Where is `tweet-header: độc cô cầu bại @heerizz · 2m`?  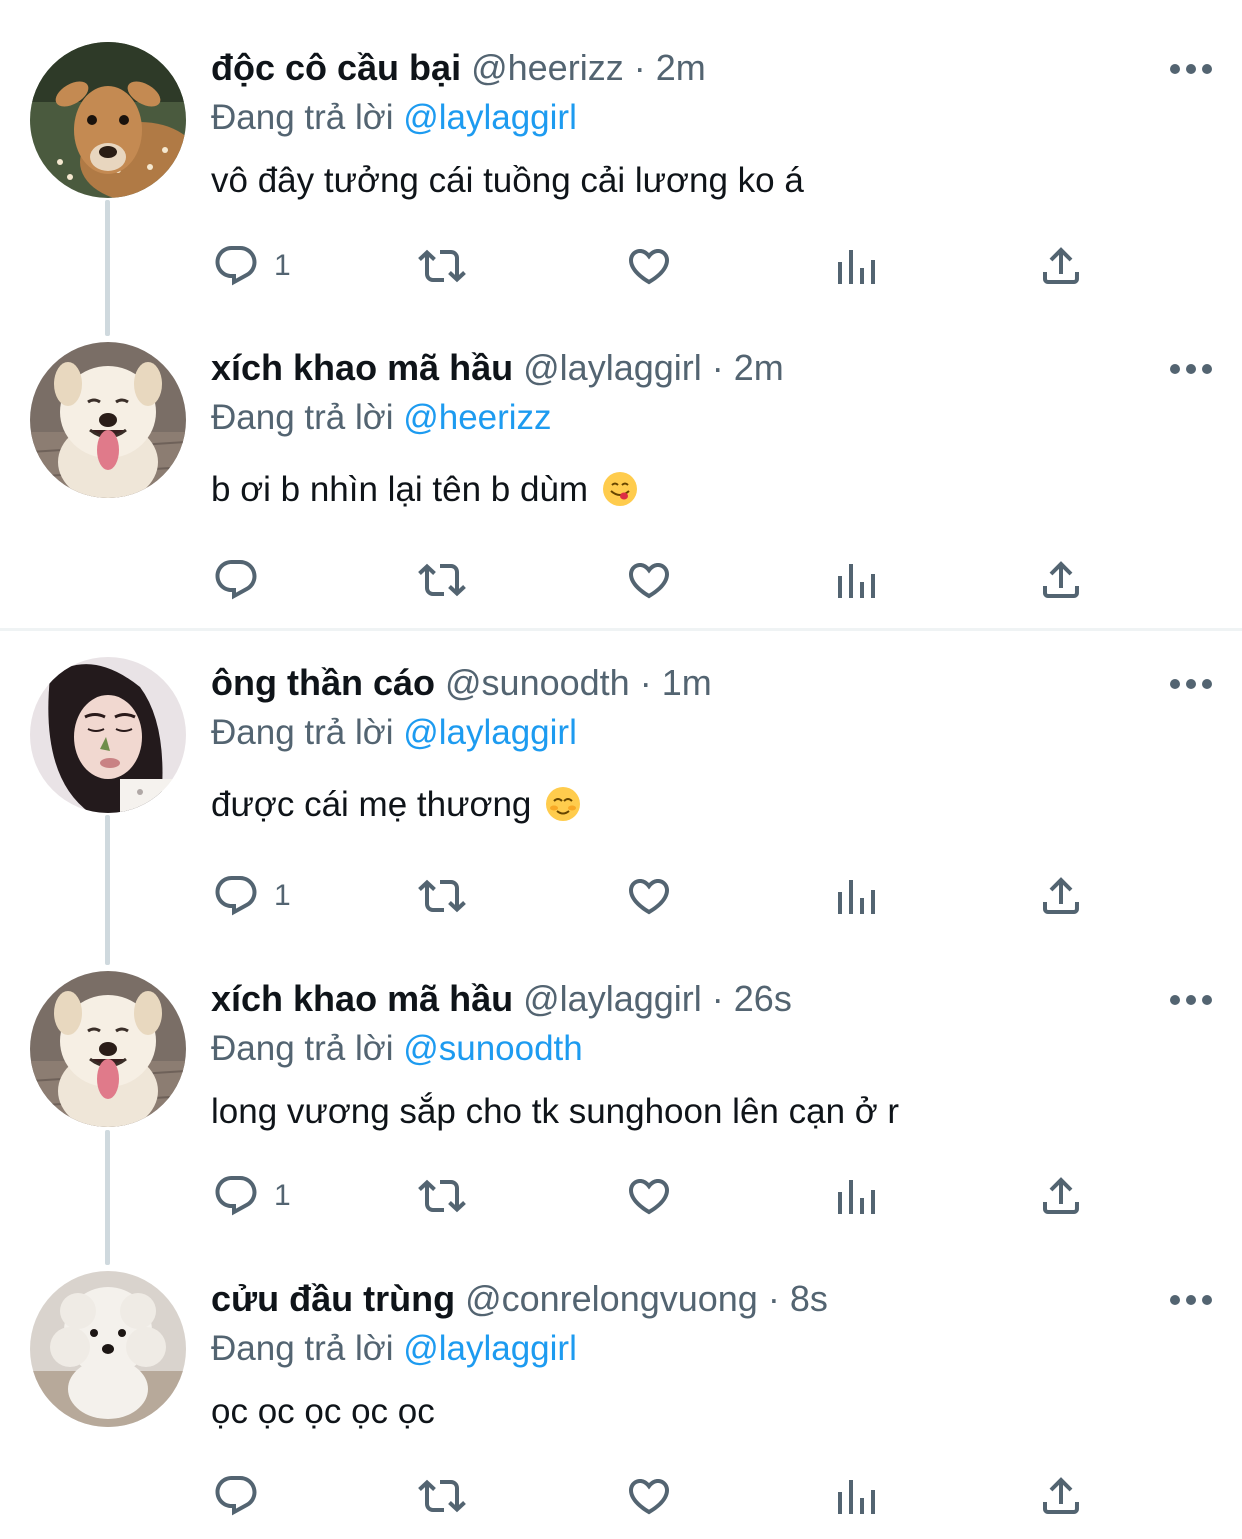 tweet-header: độc cô cầu bại @heerizz · 2m is located at coordinates (458, 68).